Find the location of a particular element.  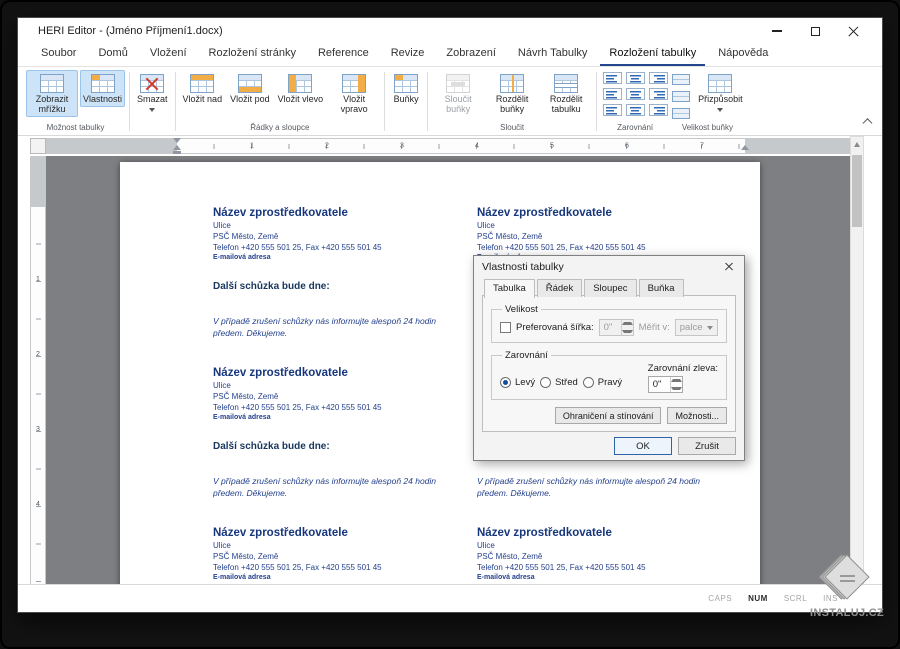

collapse-ribbon-button is located at coordinates (867, 124).